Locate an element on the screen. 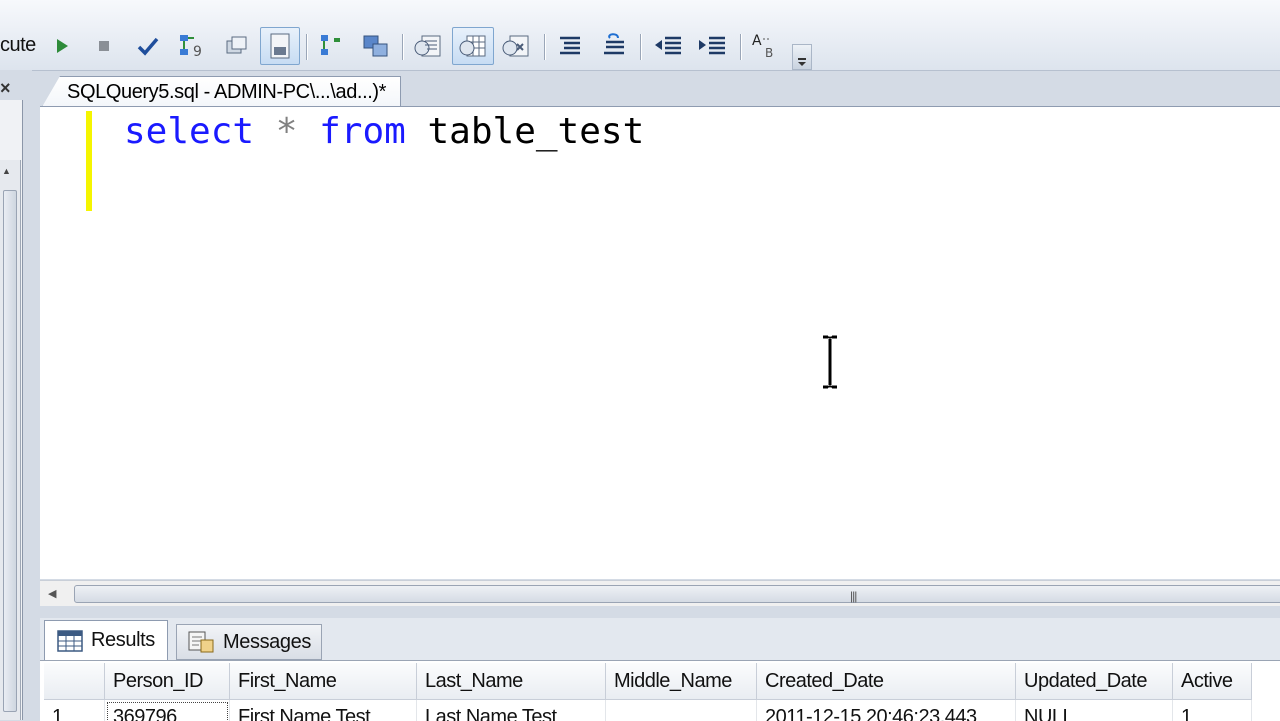 The width and height of the screenshot is (1280, 721). table-cell: Last Name Test is located at coordinates (511, 710).